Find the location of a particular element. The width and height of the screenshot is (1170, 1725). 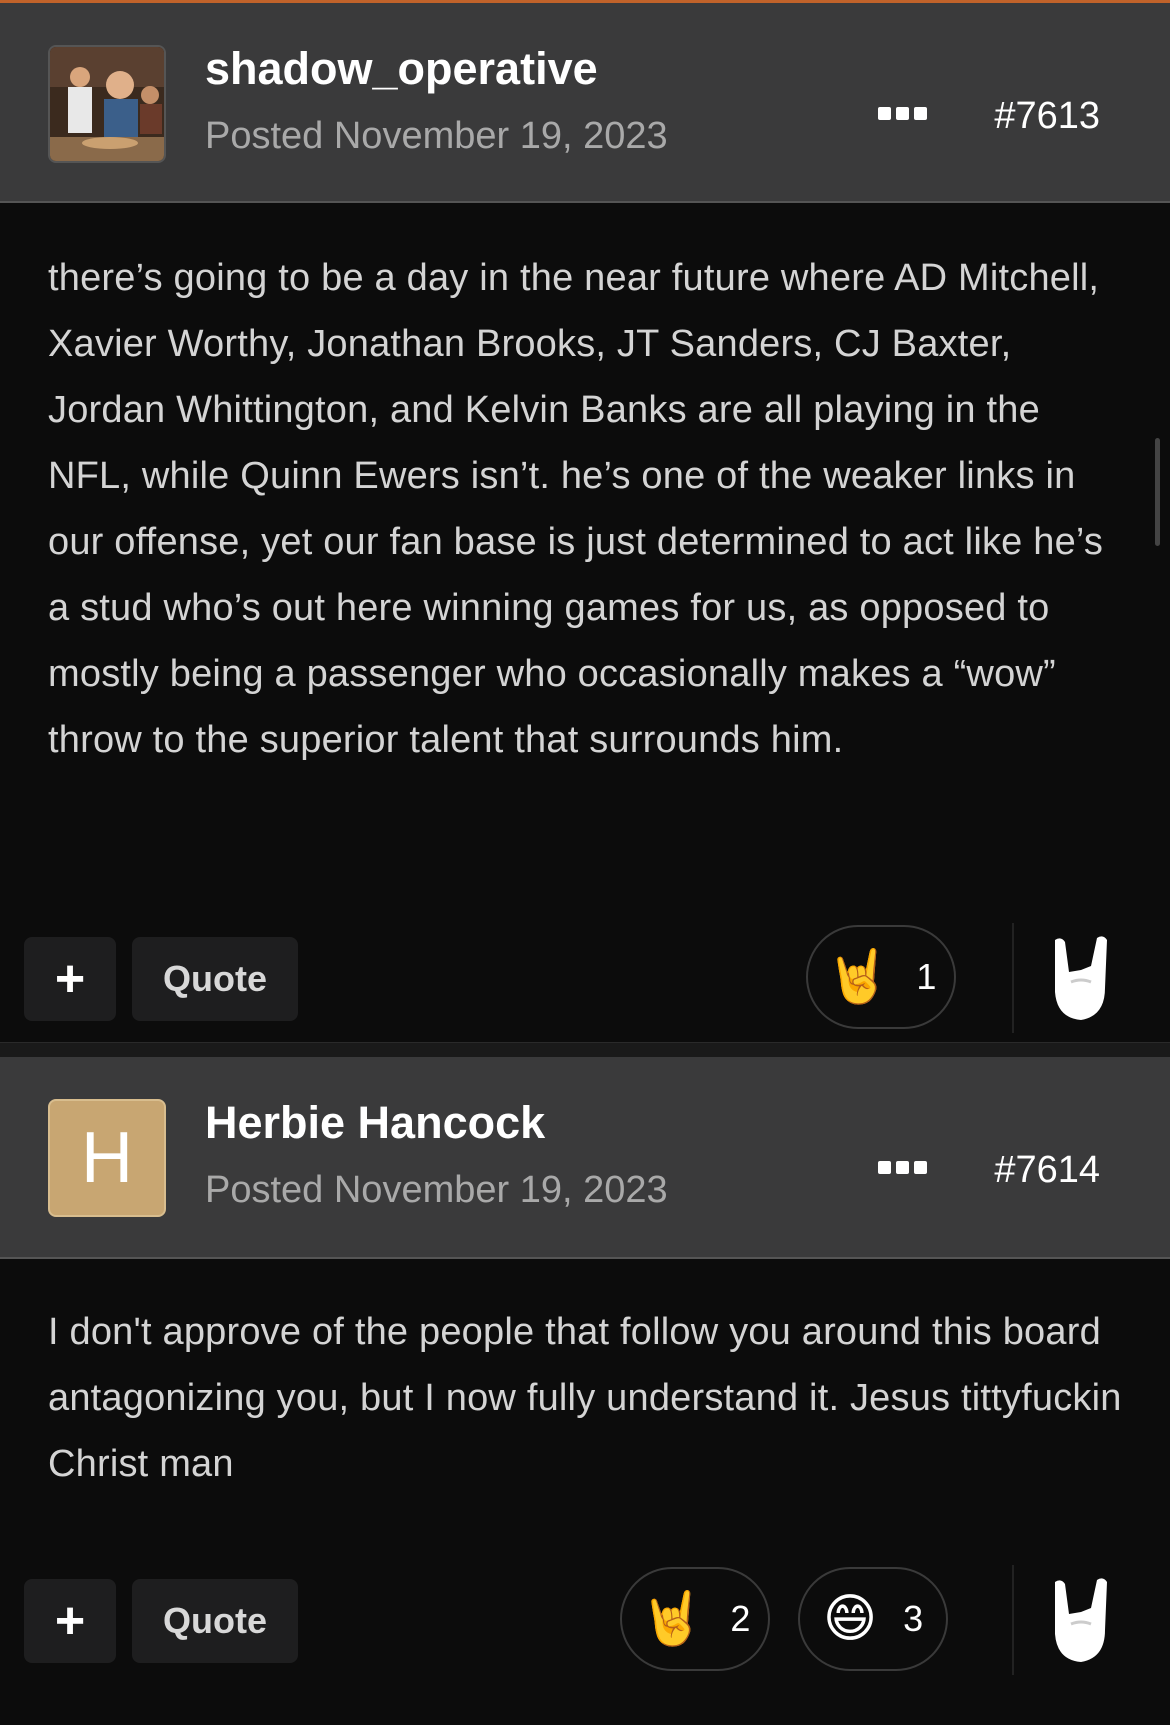

post-footer: + Quote 🤘 1 is located at coordinates (585, 982).